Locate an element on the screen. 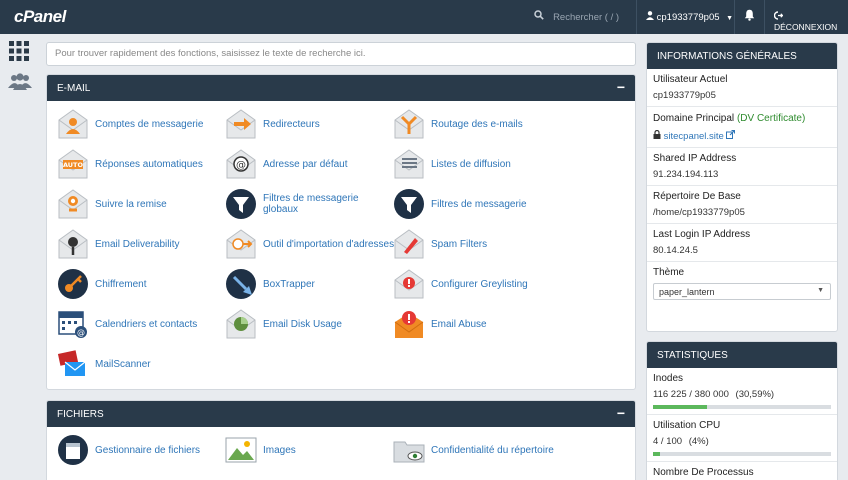 The width and height of the screenshot is (848, 480). email-item-label: Filtres de messagerie is located at coordinates (479, 204).